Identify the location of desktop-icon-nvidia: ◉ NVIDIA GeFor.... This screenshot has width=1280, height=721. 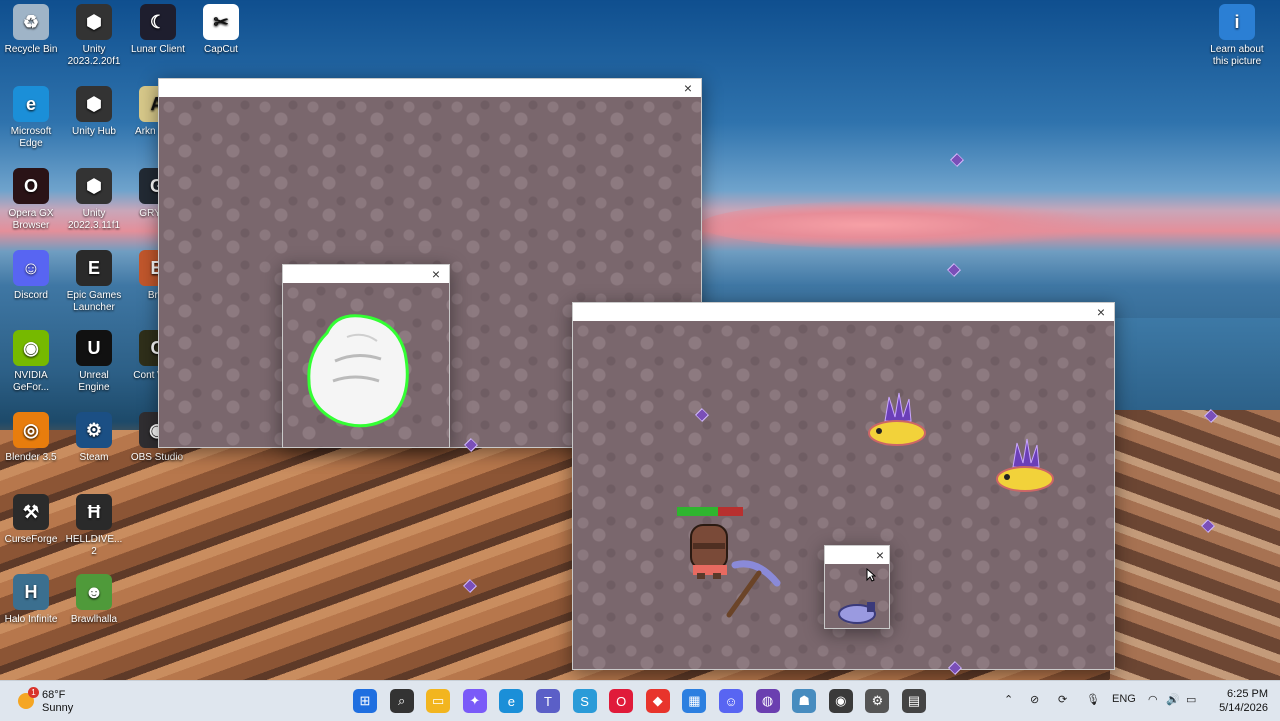
(31, 362).